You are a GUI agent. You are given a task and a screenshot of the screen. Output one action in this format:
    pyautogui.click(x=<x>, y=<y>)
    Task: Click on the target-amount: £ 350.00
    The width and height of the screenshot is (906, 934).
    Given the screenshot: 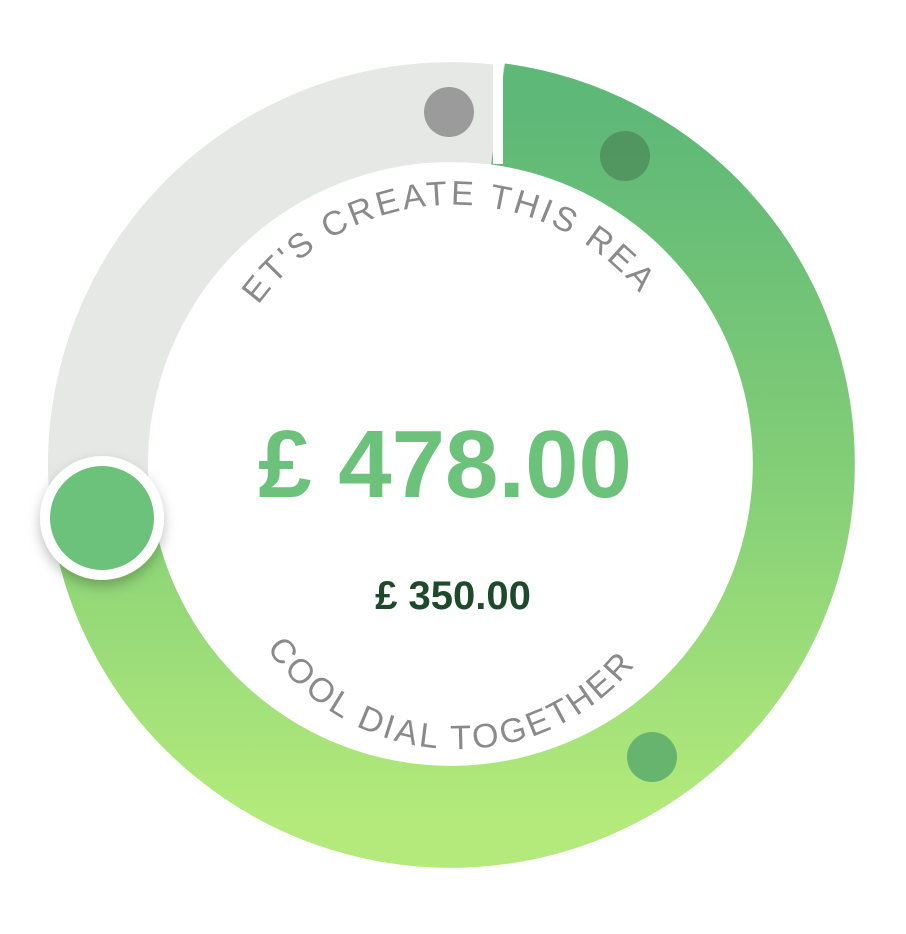 What is the action you would take?
    pyautogui.click(x=453, y=596)
    